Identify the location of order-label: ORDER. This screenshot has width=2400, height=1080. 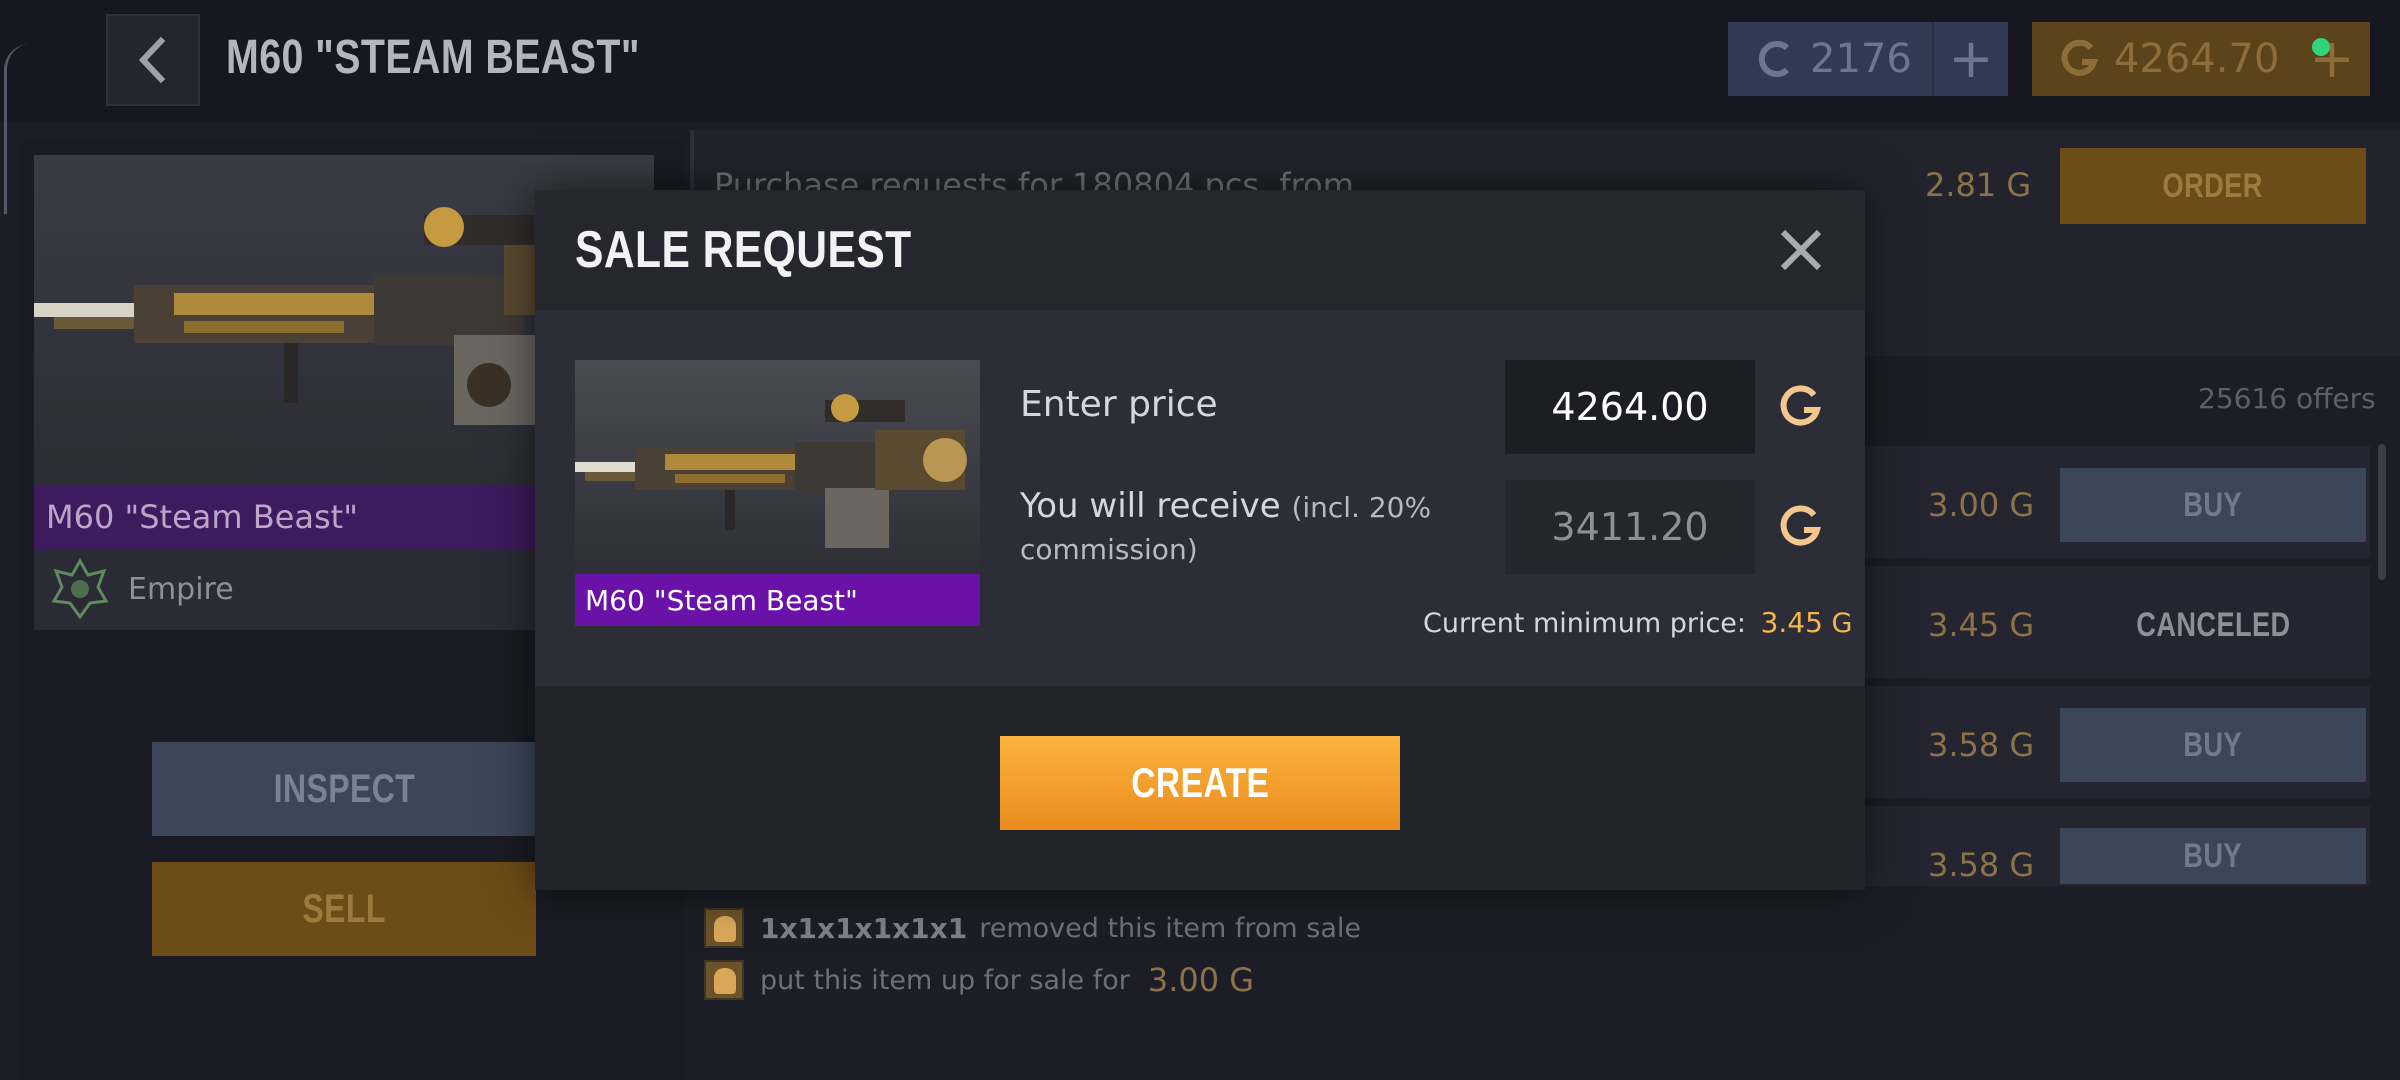
(2213, 185).